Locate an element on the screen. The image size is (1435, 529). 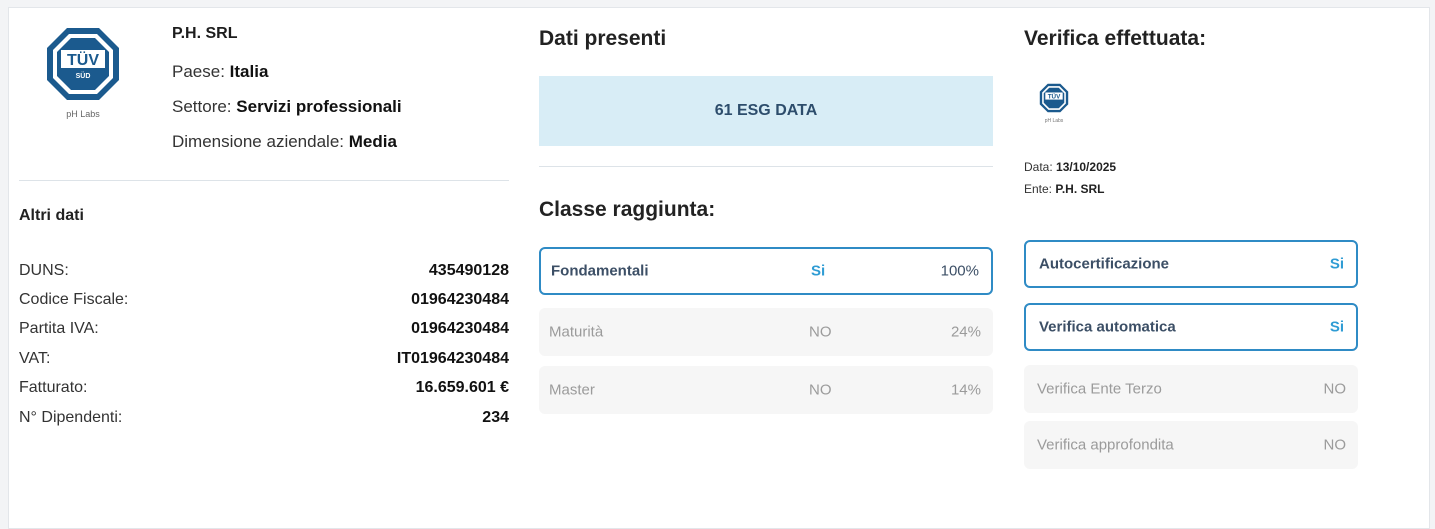
row-key: Partita IVA: is located at coordinates (59, 329).